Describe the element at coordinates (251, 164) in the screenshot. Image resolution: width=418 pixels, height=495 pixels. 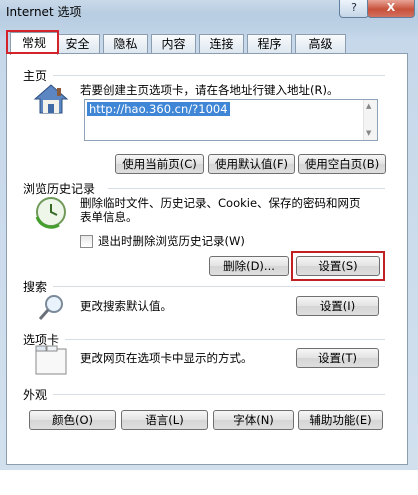
I see `use-default-button: 使用默认值(F)` at that location.